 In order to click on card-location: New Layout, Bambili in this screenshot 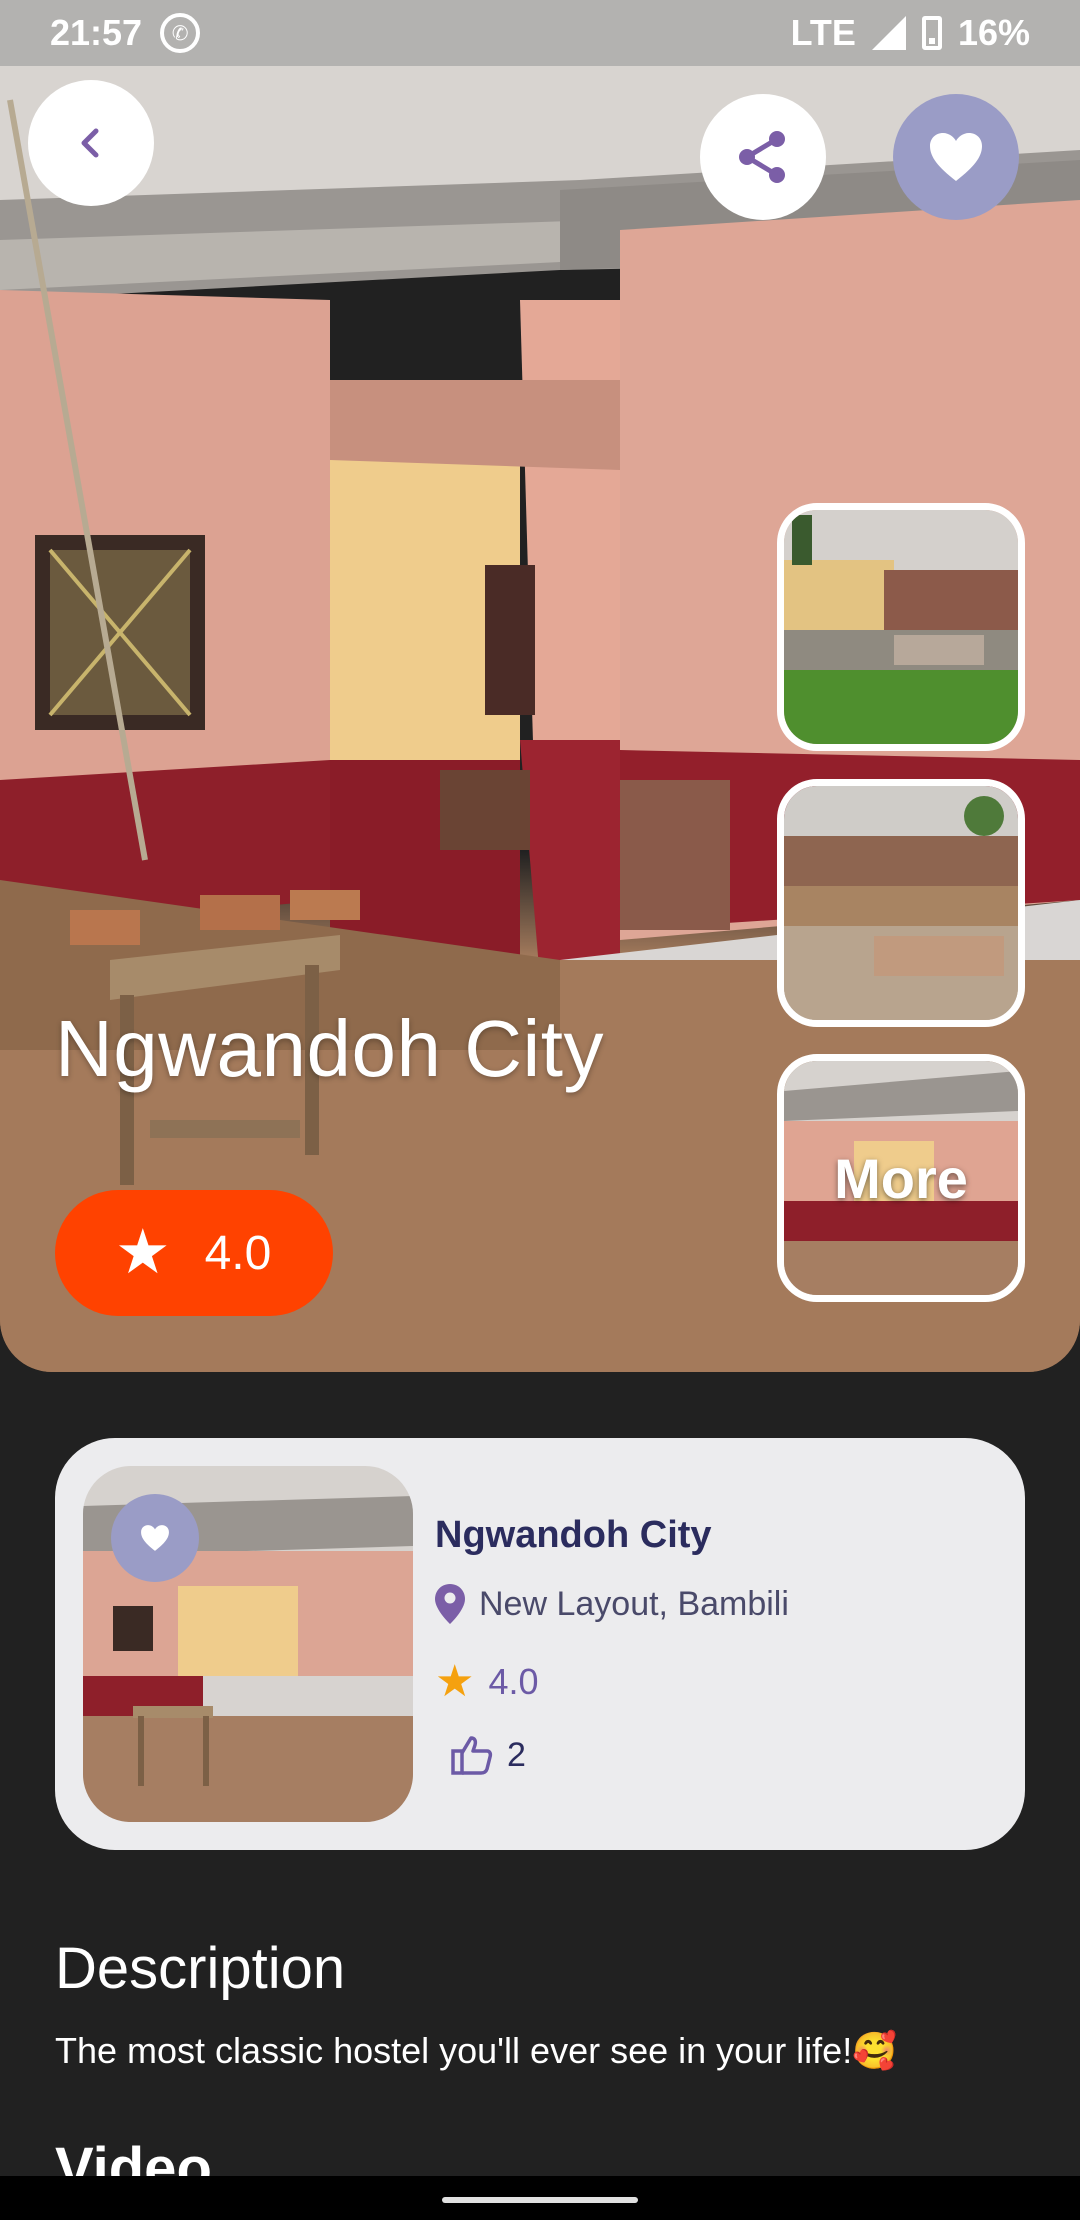, I will do `click(612, 1604)`.